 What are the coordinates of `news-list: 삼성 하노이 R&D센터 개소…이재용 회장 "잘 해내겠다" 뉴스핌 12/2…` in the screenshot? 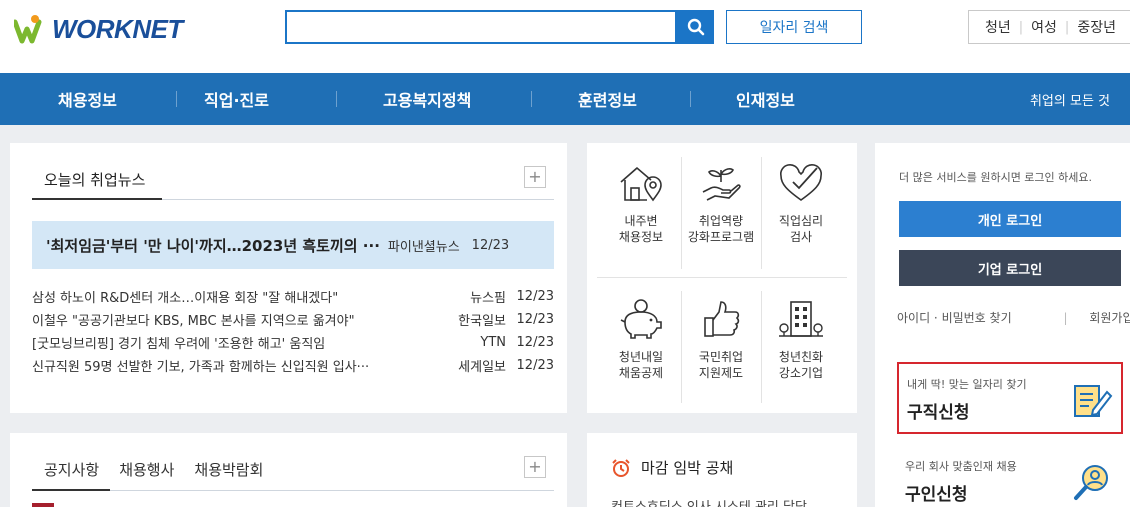 It's located at (293, 331).